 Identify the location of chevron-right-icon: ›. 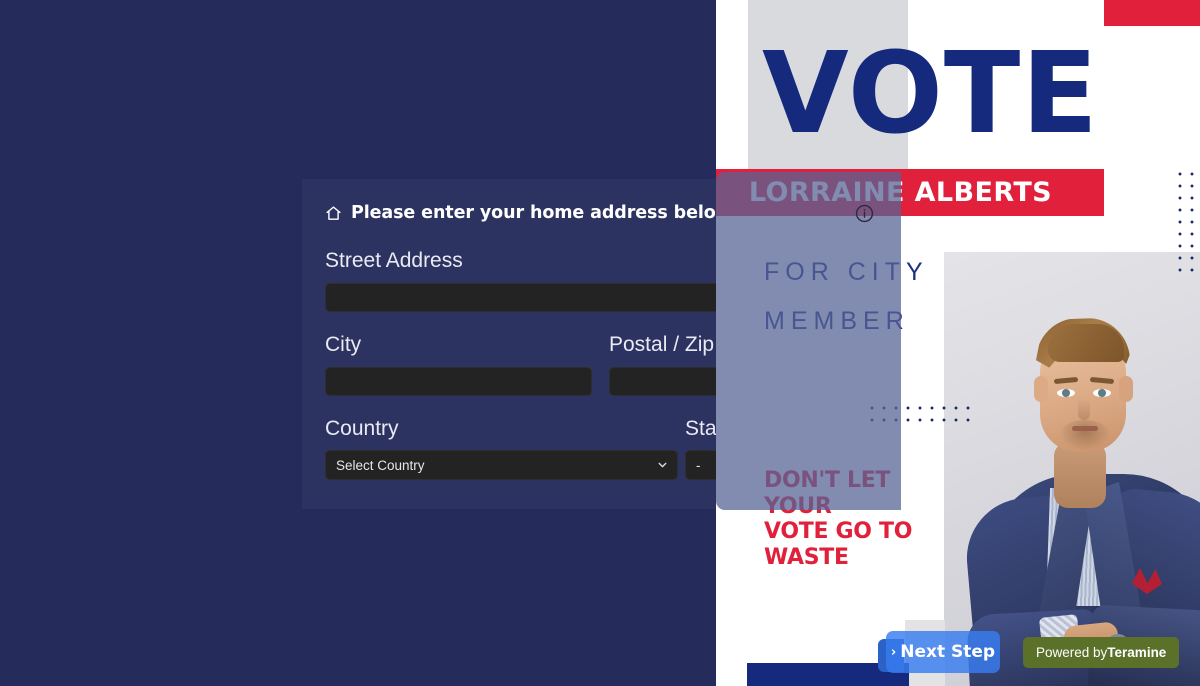
(893, 652).